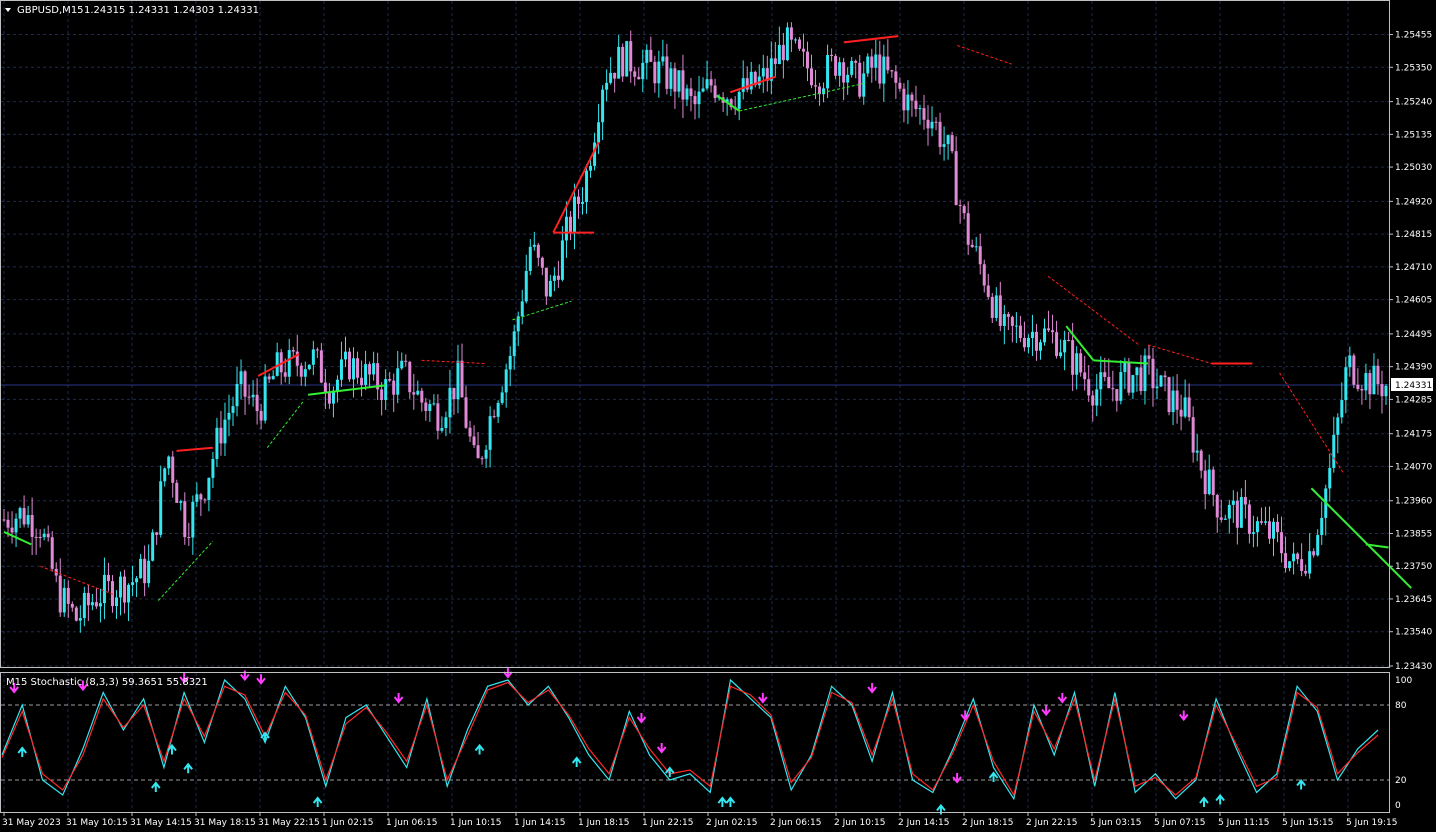 This screenshot has width=1436, height=832. Describe the element at coordinates (1243, 823) in the screenshot. I see `time-tick-label: 5 Jun 11:15` at that location.